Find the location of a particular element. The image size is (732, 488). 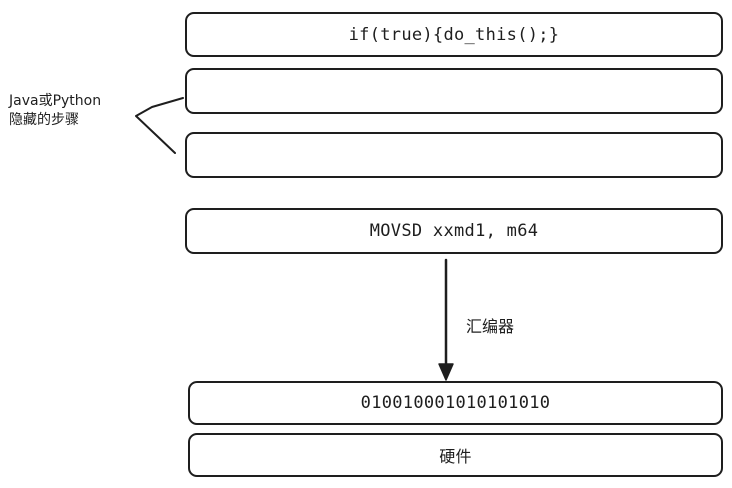

hidden-steps-label-line1: Java或Python is located at coordinates (55, 101).